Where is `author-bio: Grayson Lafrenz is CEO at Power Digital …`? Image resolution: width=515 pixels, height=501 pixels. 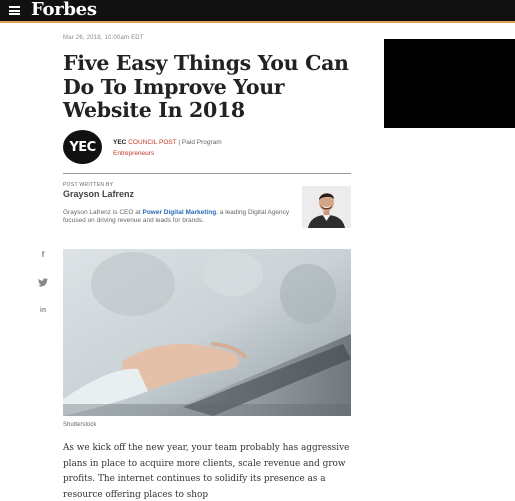
author-bio: Grayson Lafrenz is CEO at Power Digital … is located at coordinates (179, 217).